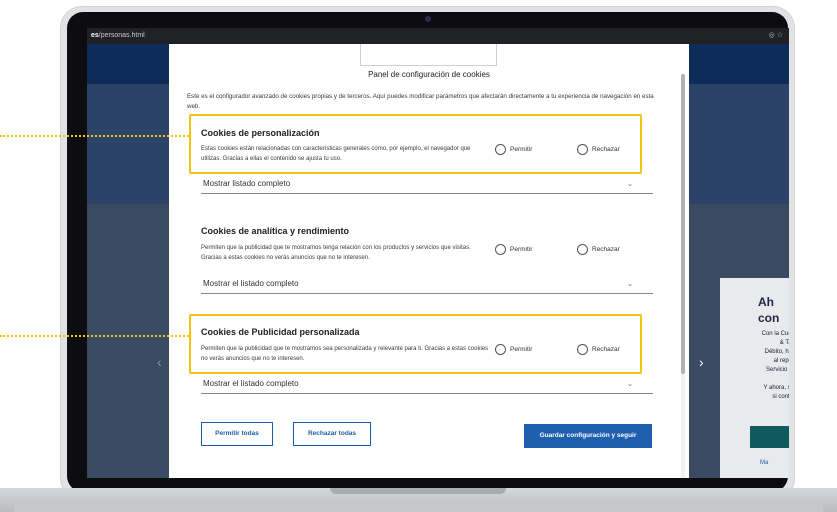 Image resolution: width=837 pixels, height=512 pixels. What do you see at coordinates (237, 434) in the screenshot?
I see `allow-all-button: Permitir todas` at bounding box center [237, 434].